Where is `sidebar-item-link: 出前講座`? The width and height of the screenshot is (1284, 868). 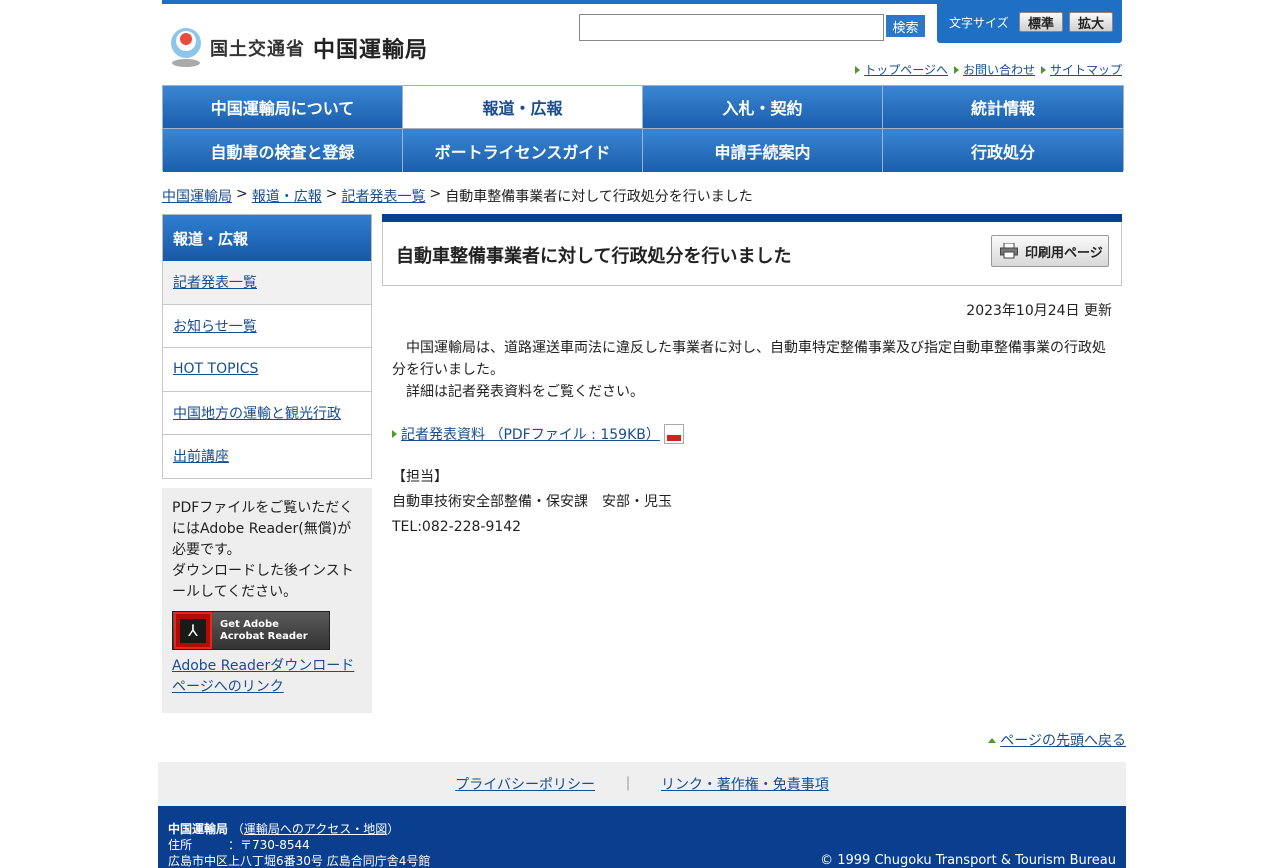 sidebar-item-link: 出前講座 is located at coordinates (201, 456).